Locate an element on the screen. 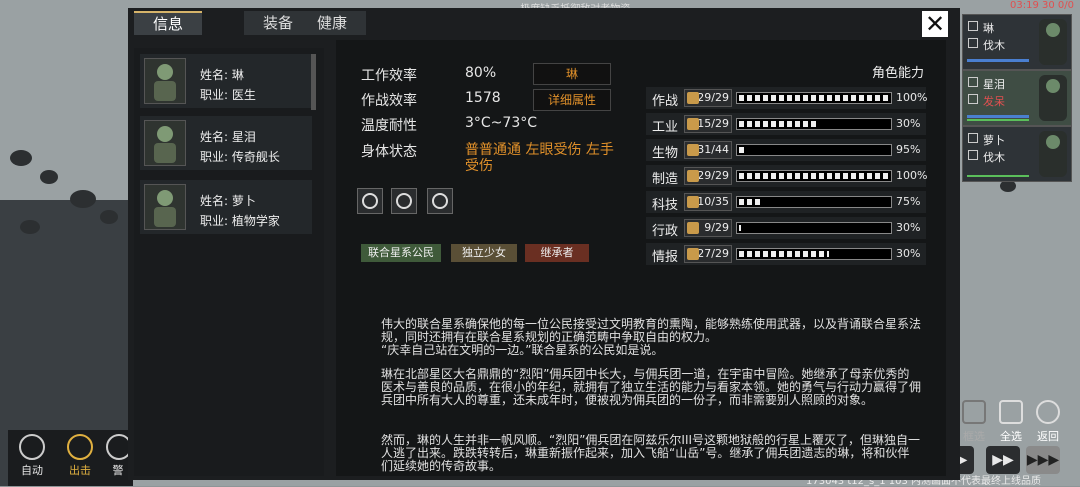  speed-fastest-button: ▶▶▶ is located at coordinates (1043, 460).